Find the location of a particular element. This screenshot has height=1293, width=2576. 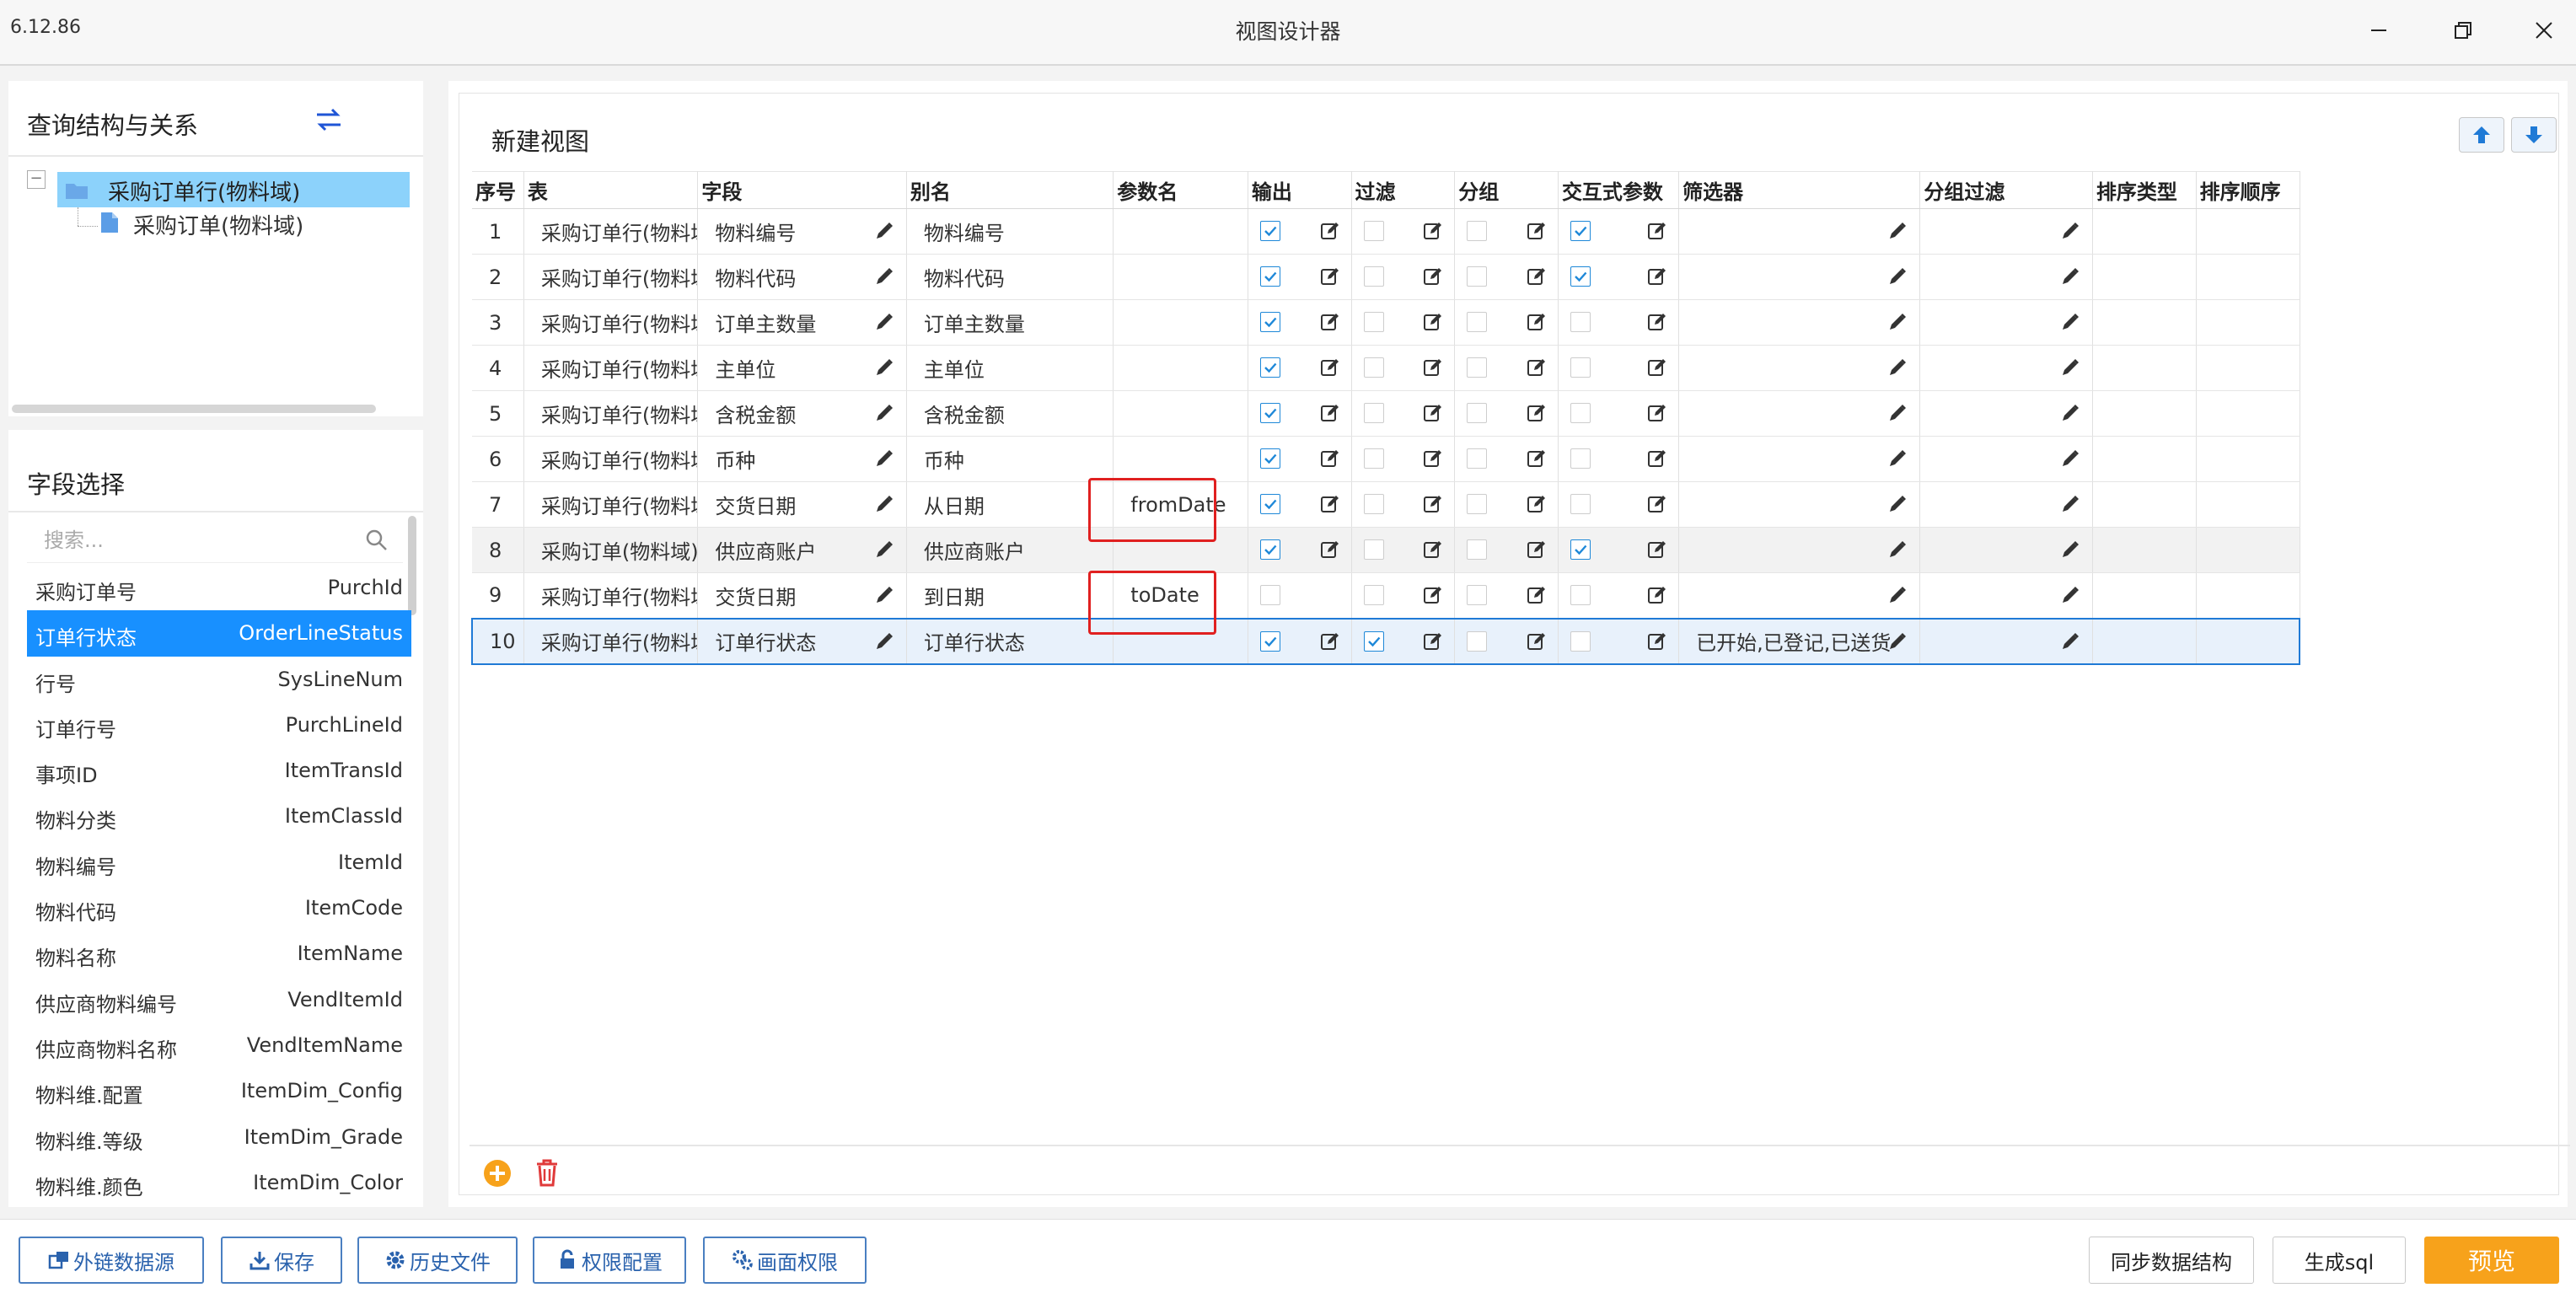

column-header: 输出 is located at coordinates (1300, 190).